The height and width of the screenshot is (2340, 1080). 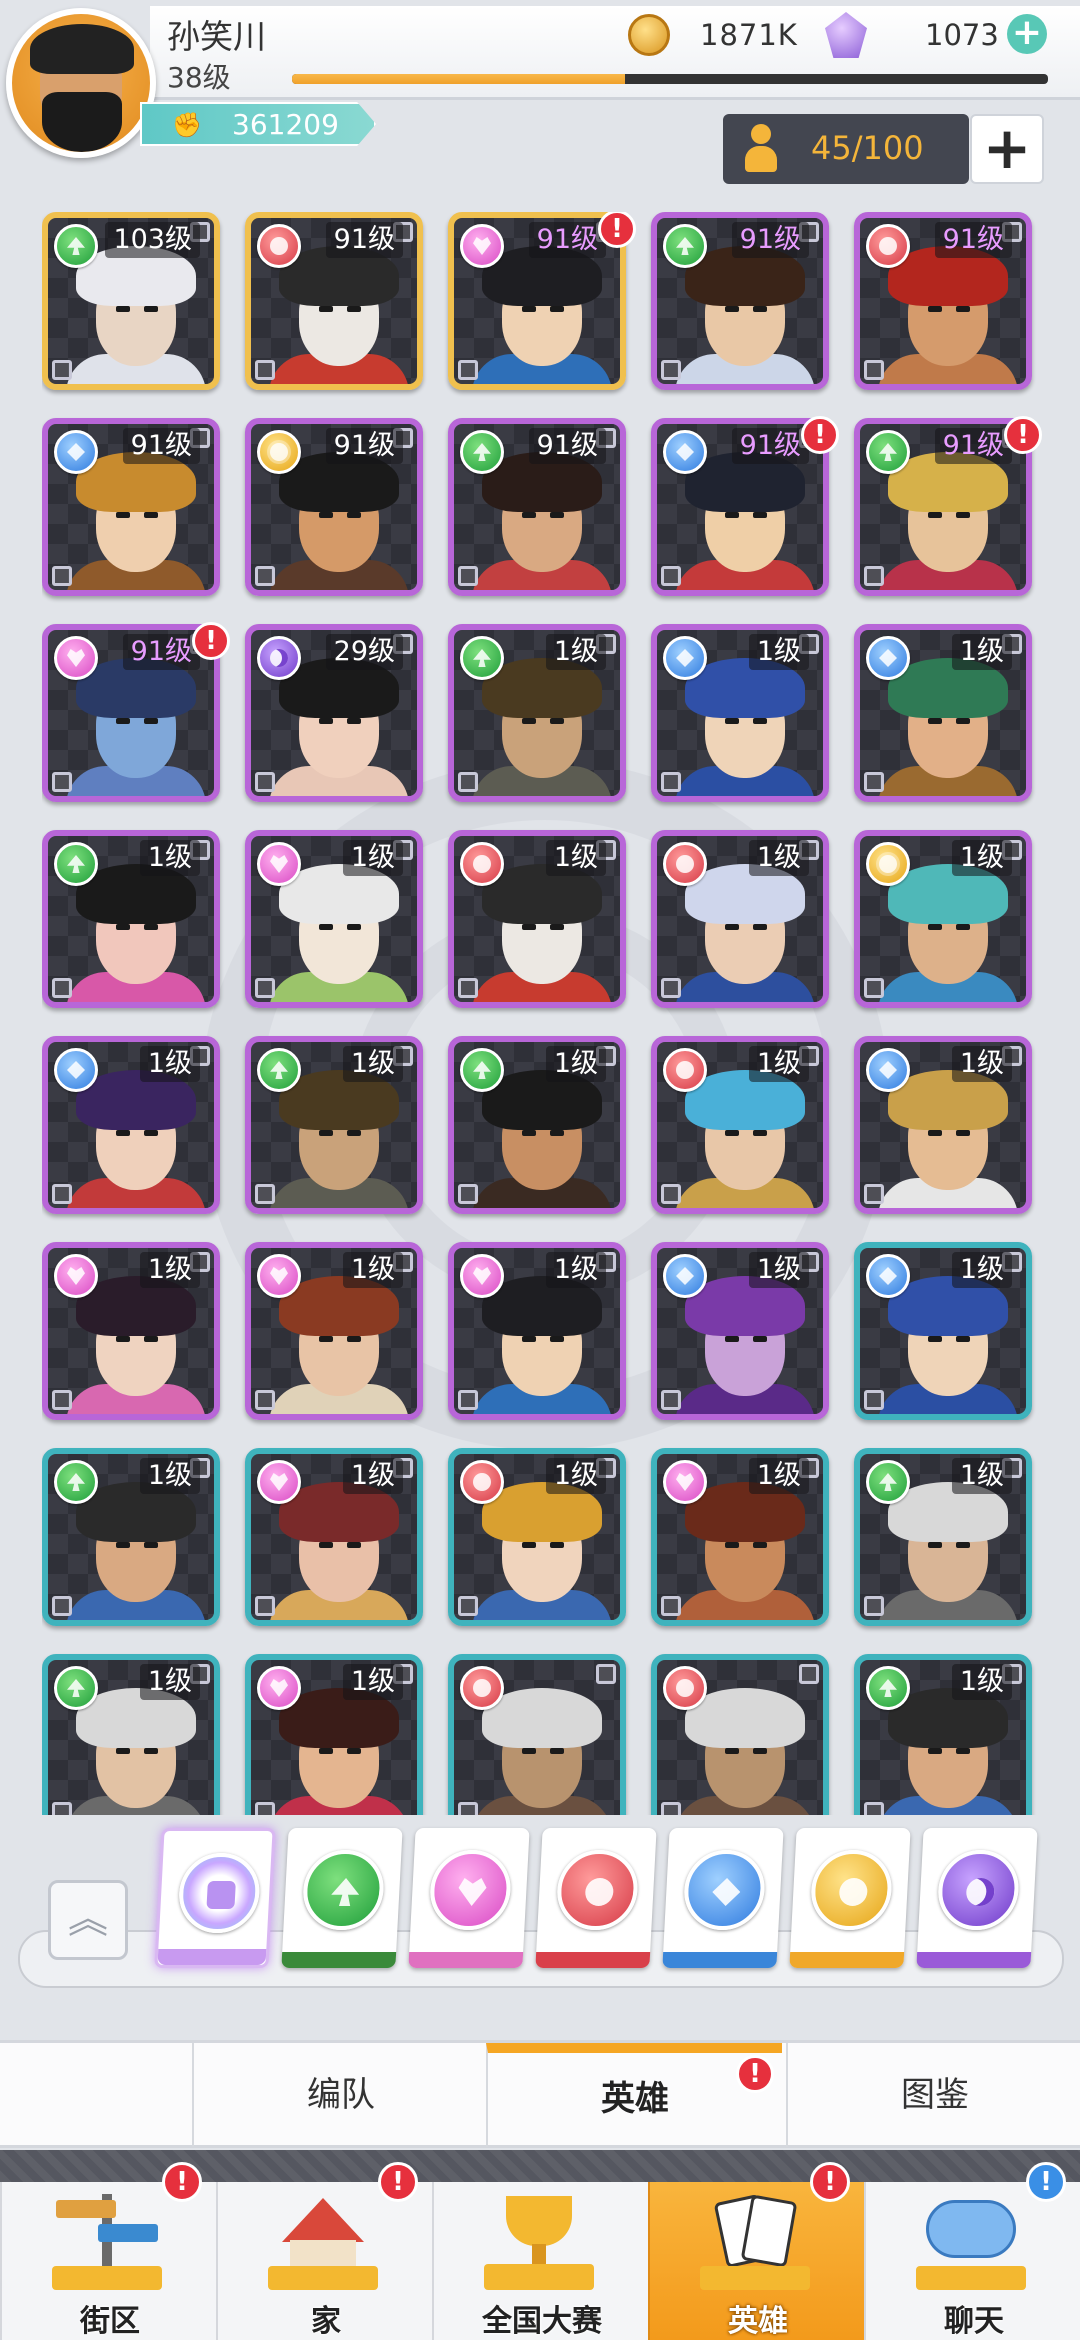 What do you see at coordinates (1007, 149) in the screenshot?
I see `expand-capacity-button: +` at bounding box center [1007, 149].